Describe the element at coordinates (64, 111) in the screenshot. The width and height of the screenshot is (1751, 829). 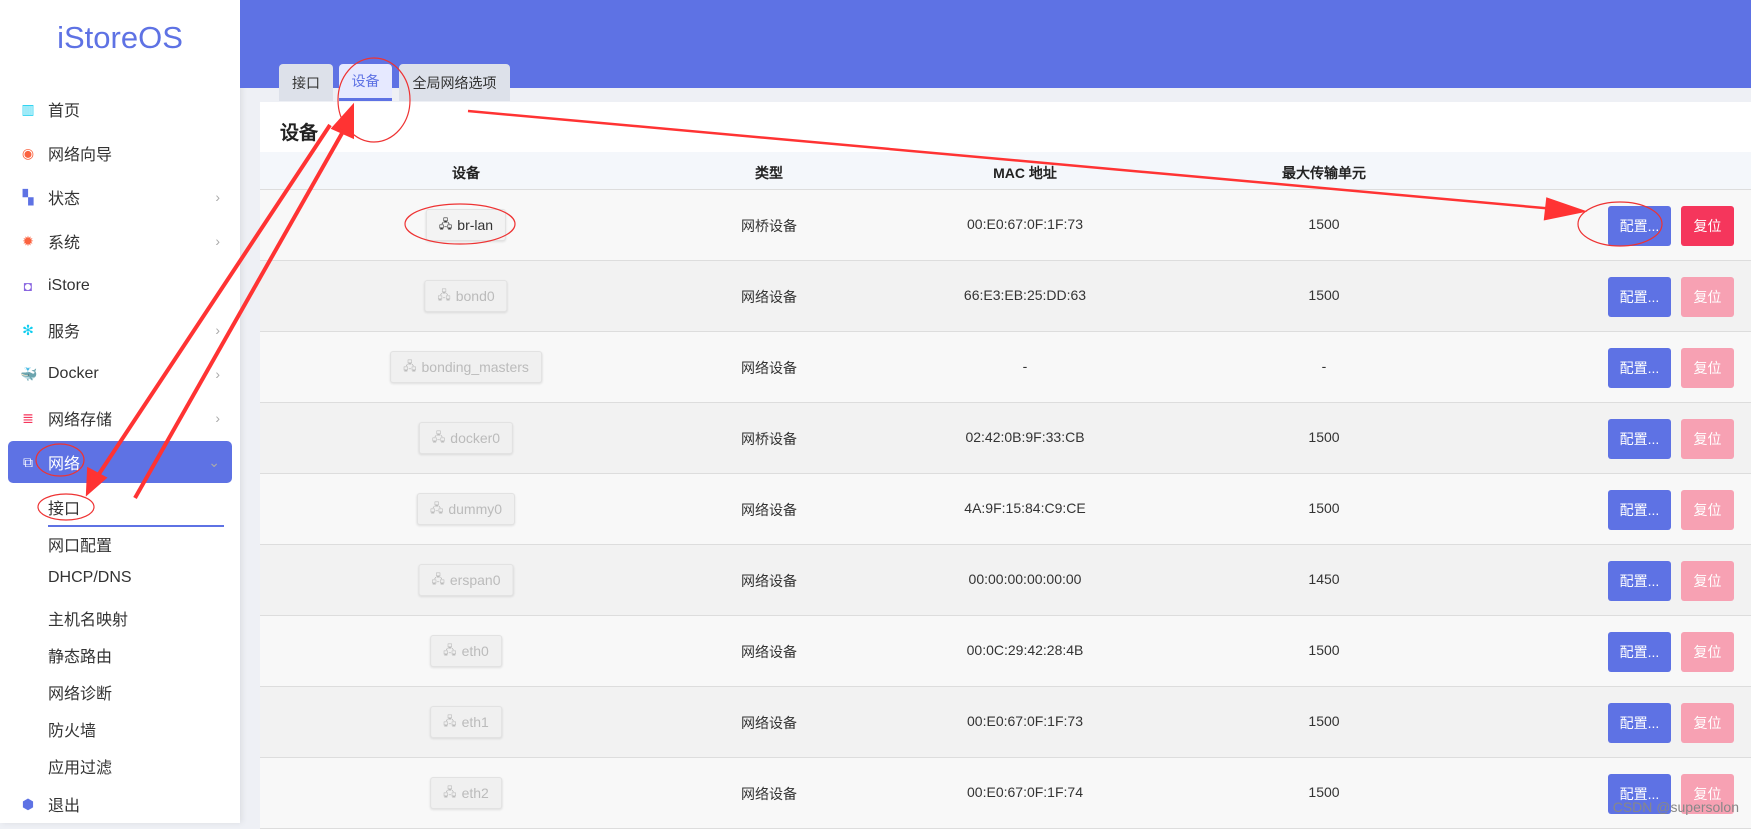
I see `sidebar-item-label: 首页` at that location.